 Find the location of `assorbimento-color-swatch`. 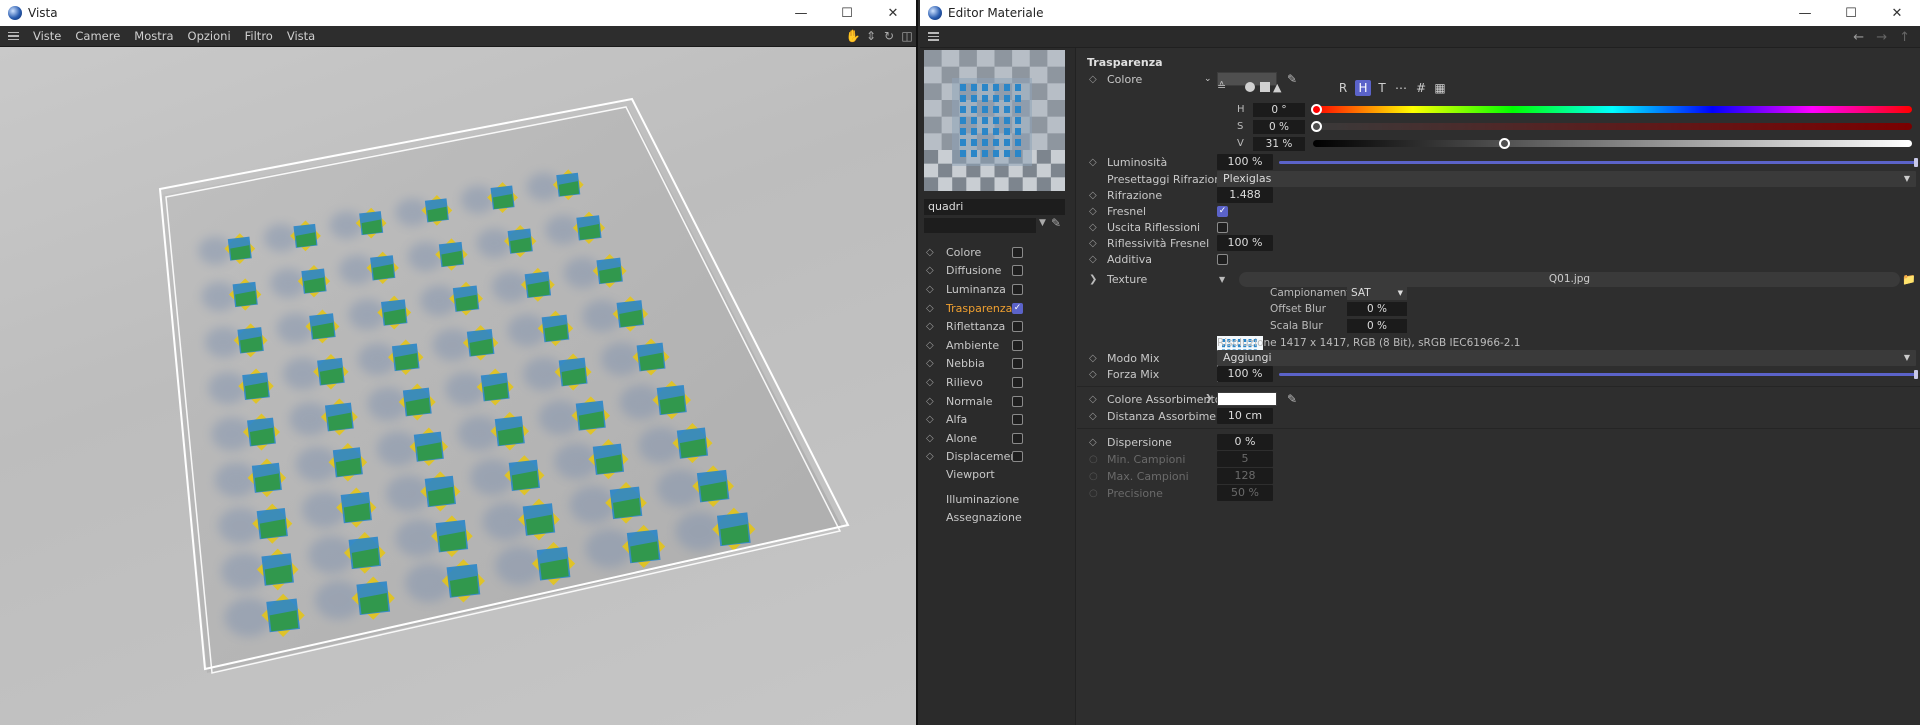

assorbimento-color-swatch is located at coordinates (1247, 399).